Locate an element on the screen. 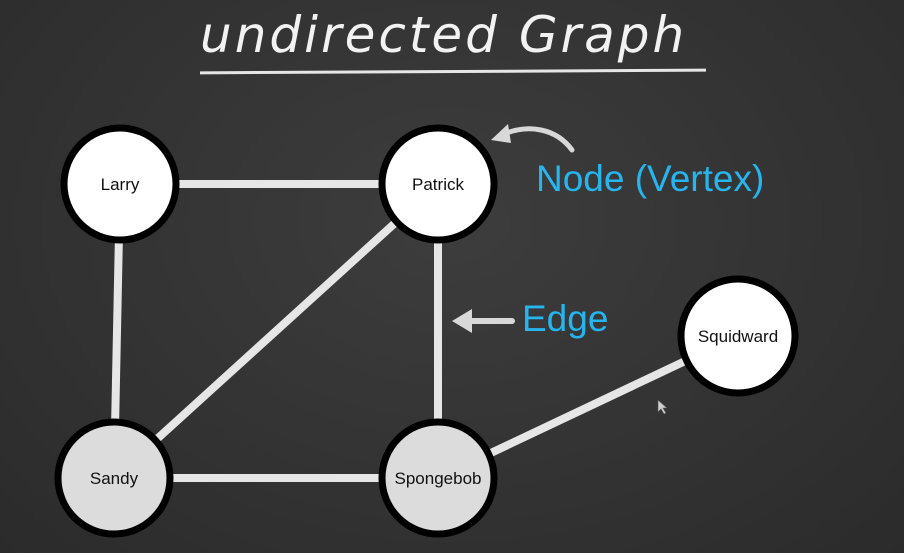 This screenshot has width=904, height=553. node-label-spongebob: Spongebob is located at coordinates (438, 478).